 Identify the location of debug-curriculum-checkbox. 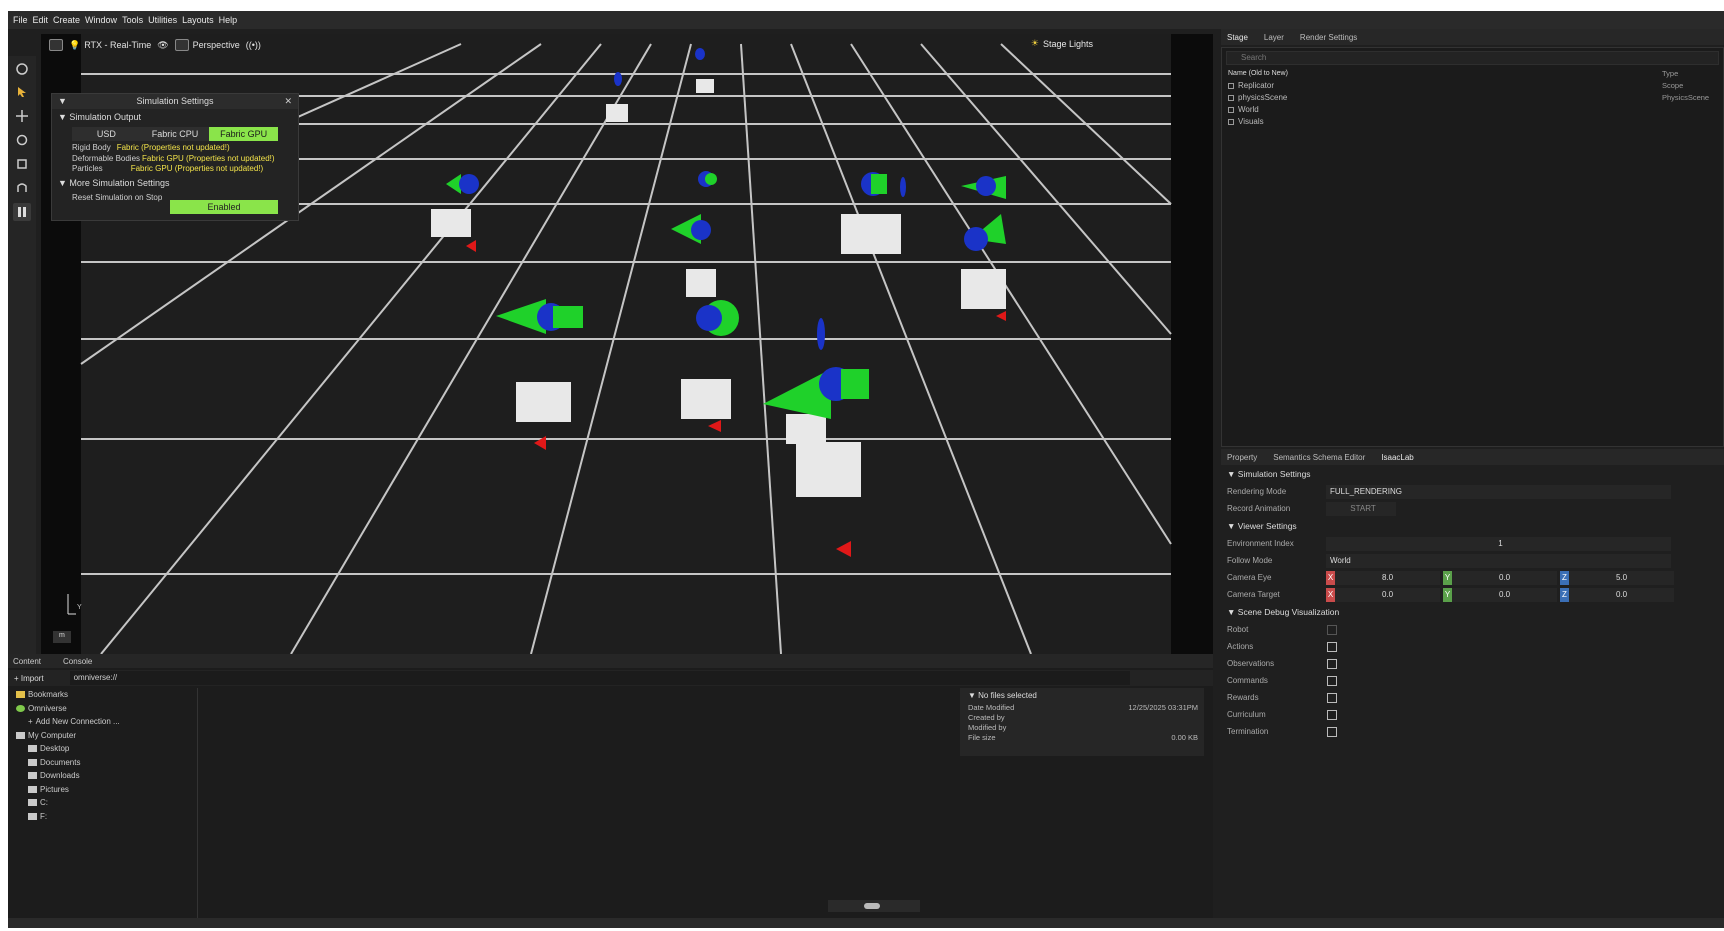
(1332, 714).